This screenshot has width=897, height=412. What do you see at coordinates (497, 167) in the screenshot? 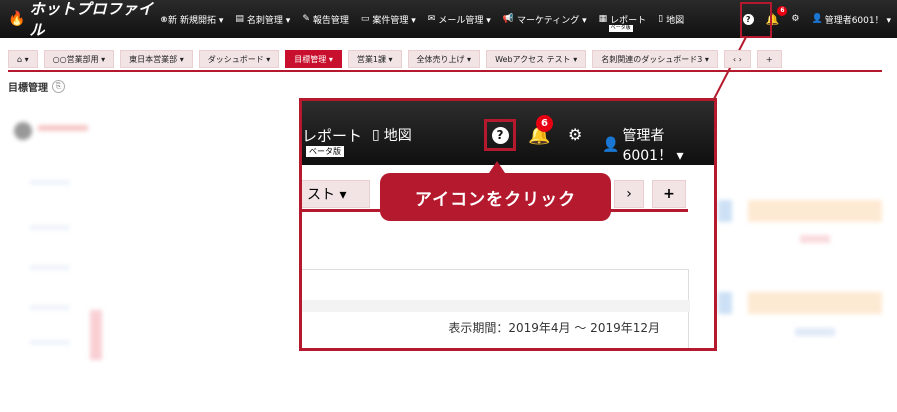
I see `callout-pointer` at bounding box center [497, 167].